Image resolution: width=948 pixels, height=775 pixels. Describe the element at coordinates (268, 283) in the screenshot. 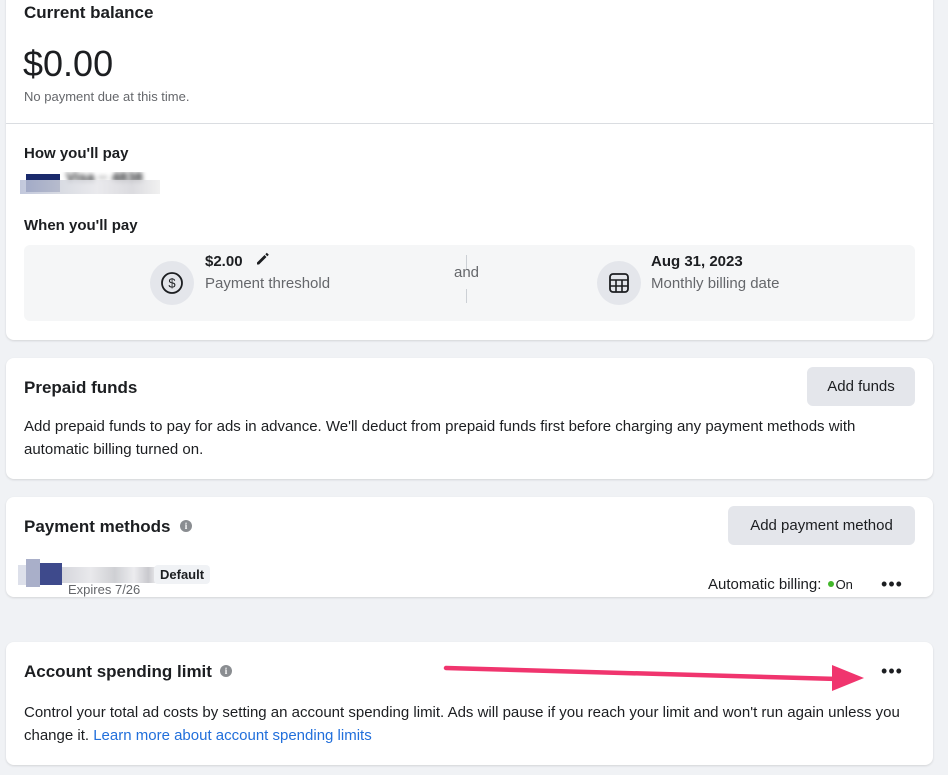

I see `threshold-label: Payment threshold` at that location.